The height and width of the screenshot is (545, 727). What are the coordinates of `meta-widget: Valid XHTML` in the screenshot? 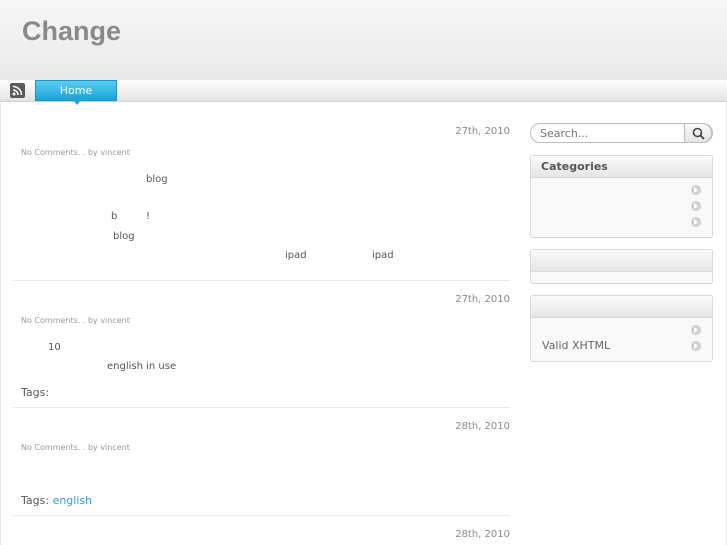 It's located at (621, 328).